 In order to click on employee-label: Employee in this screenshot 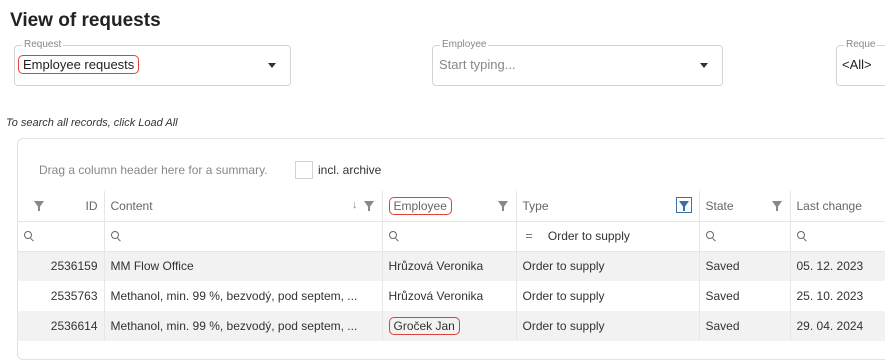, I will do `click(464, 45)`.